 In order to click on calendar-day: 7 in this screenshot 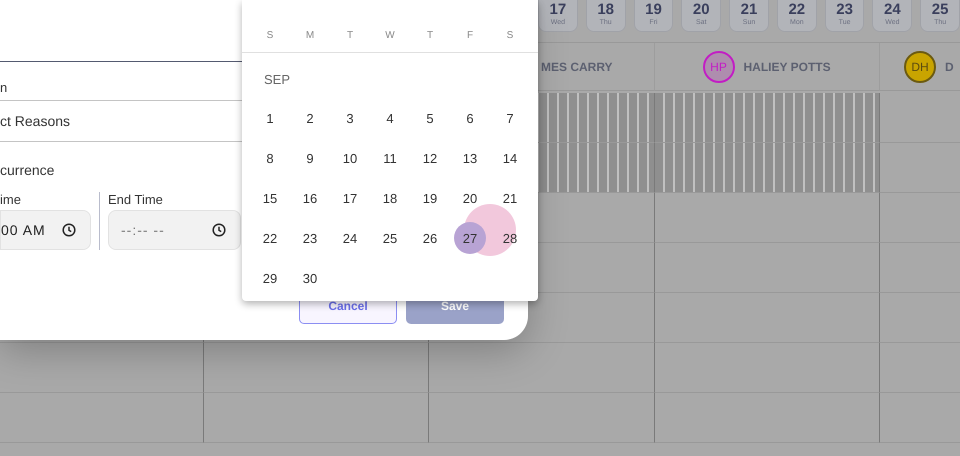, I will do `click(510, 118)`.